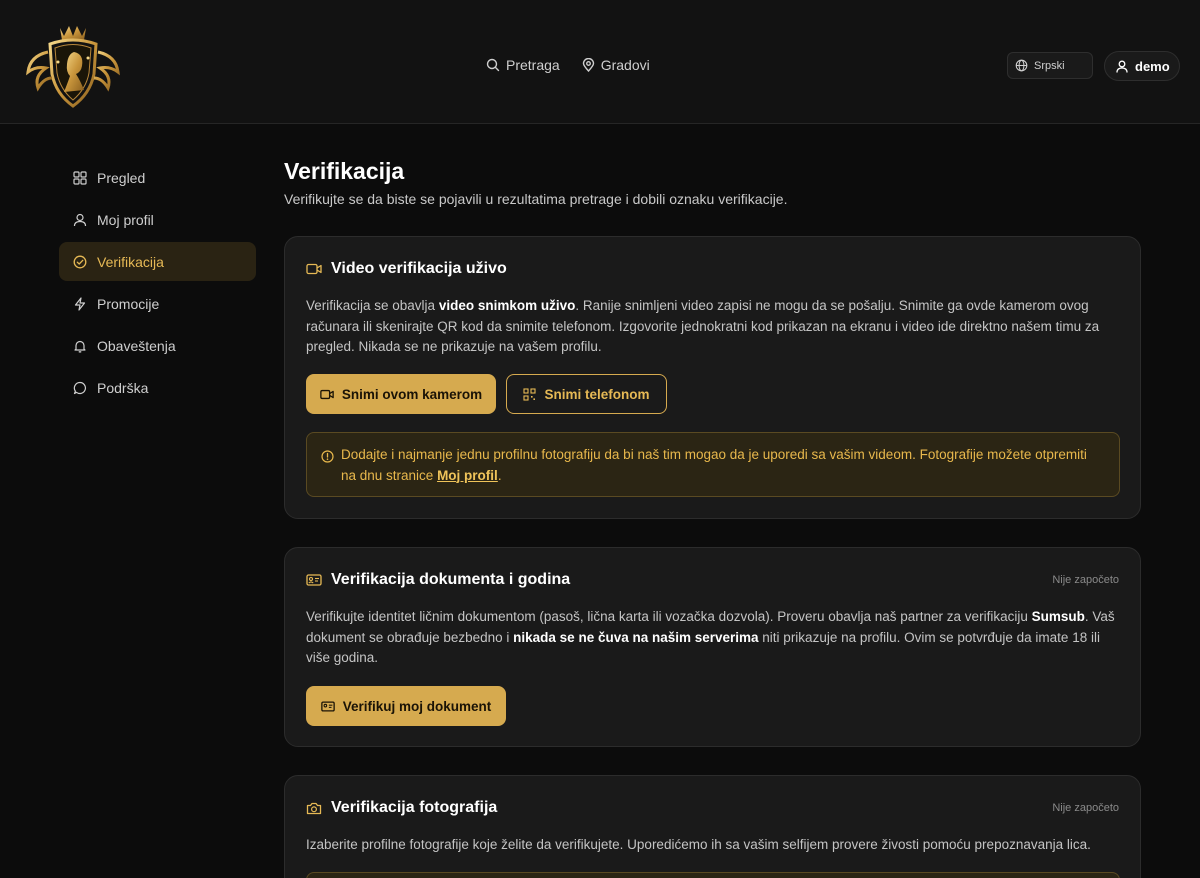 The height and width of the screenshot is (878, 1200). I want to click on card-title: Verifikacija fotografija, so click(414, 807).